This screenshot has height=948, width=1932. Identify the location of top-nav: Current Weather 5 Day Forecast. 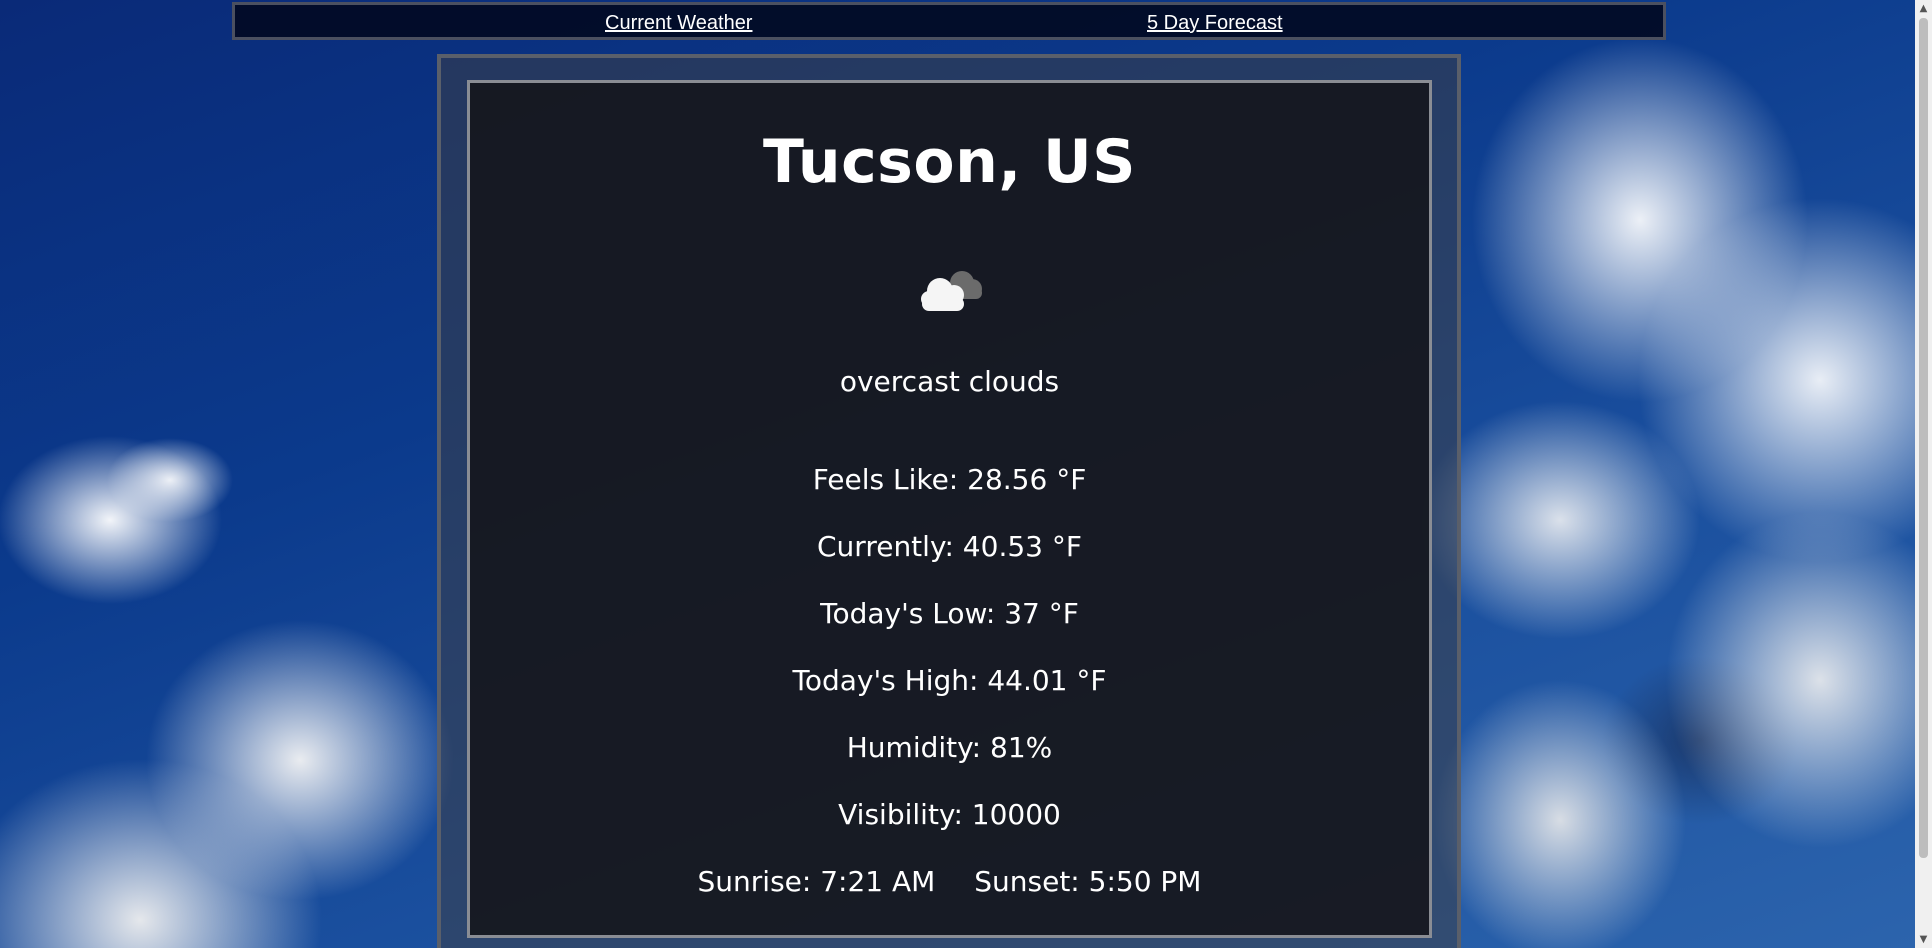
(949, 21).